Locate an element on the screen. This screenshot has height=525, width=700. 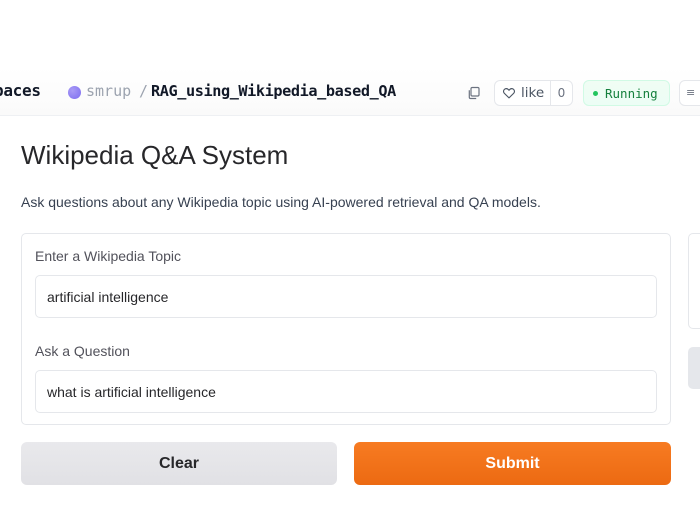
page-title: Wikipedia Q&A System is located at coordinates (155, 155).